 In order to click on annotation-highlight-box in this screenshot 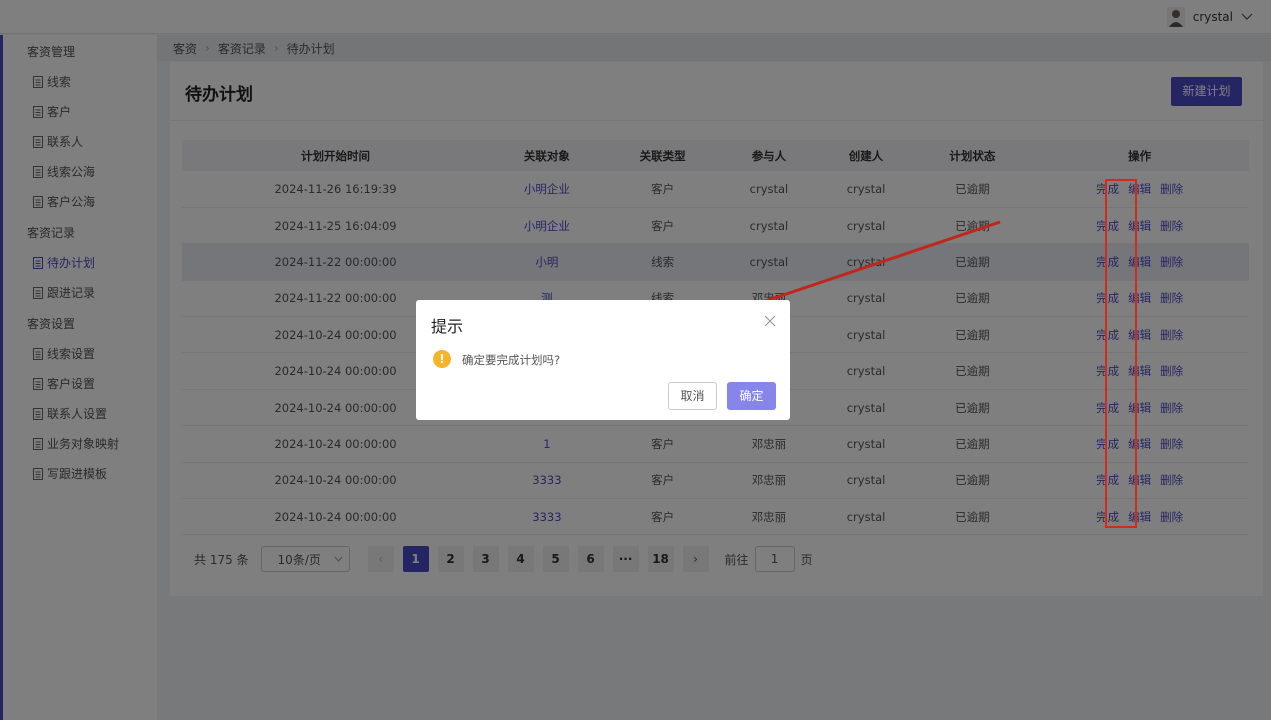, I will do `click(1121, 353)`.